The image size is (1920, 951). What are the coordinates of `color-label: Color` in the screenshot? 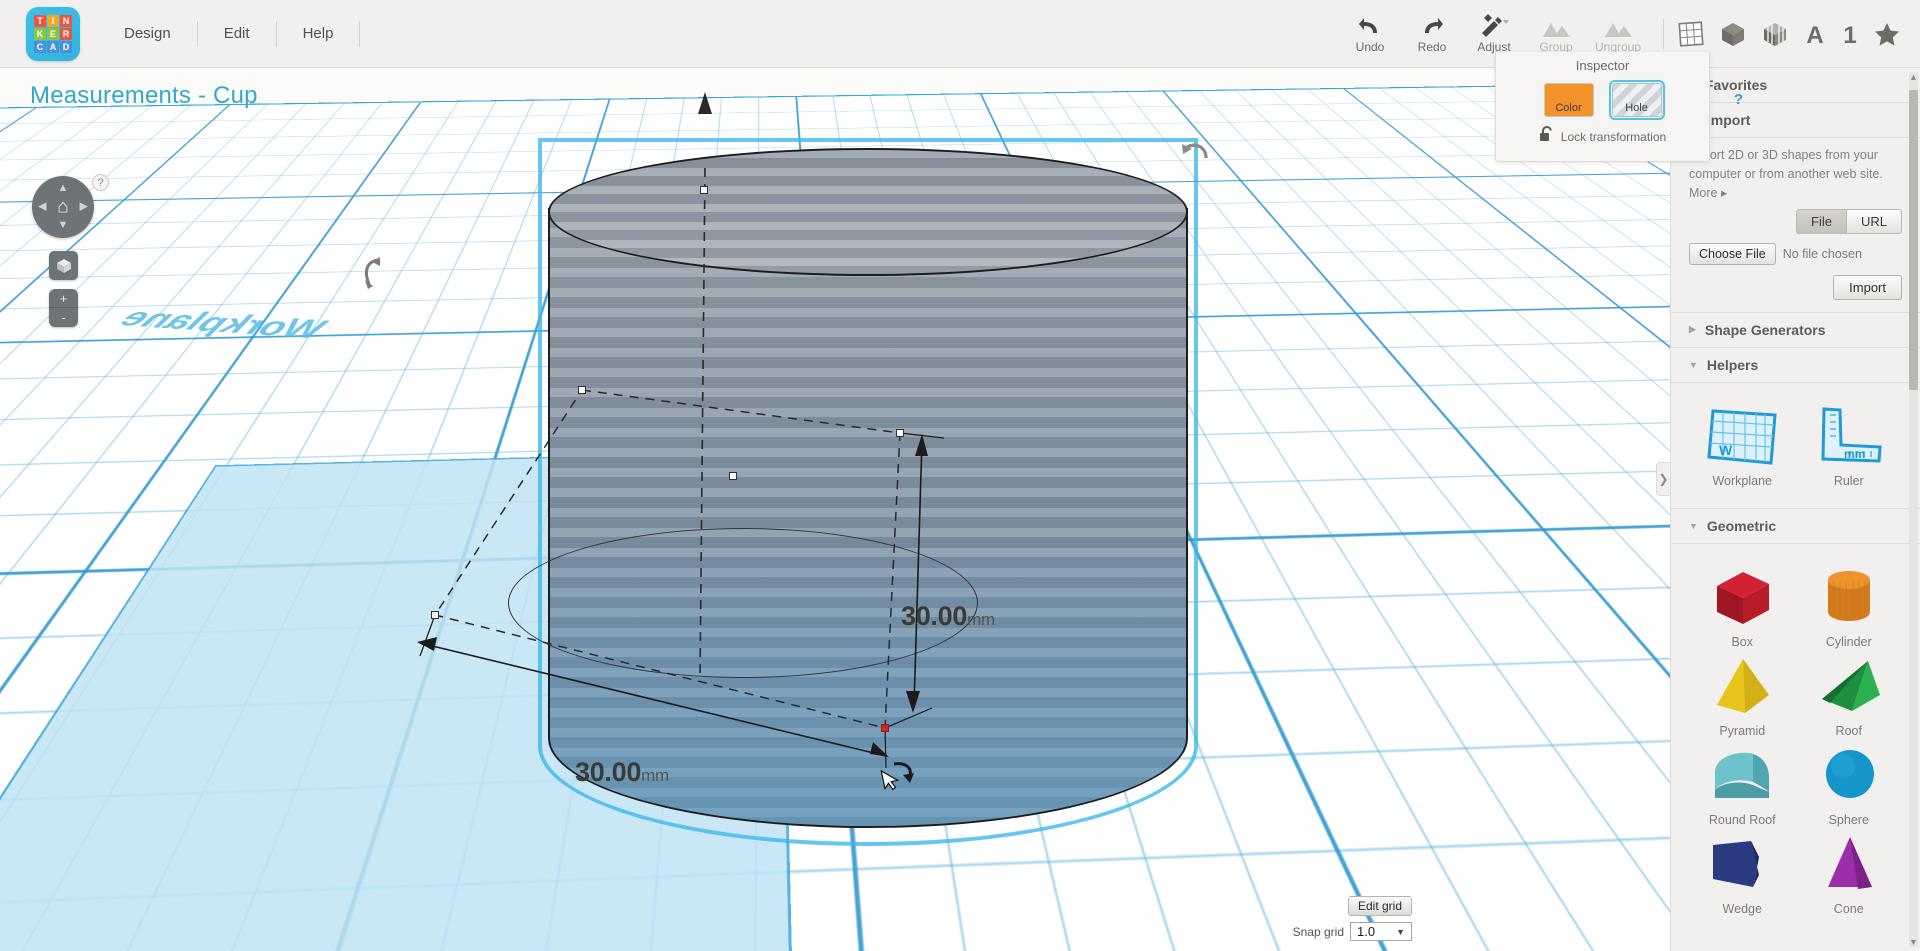 It's located at (1568, 108).